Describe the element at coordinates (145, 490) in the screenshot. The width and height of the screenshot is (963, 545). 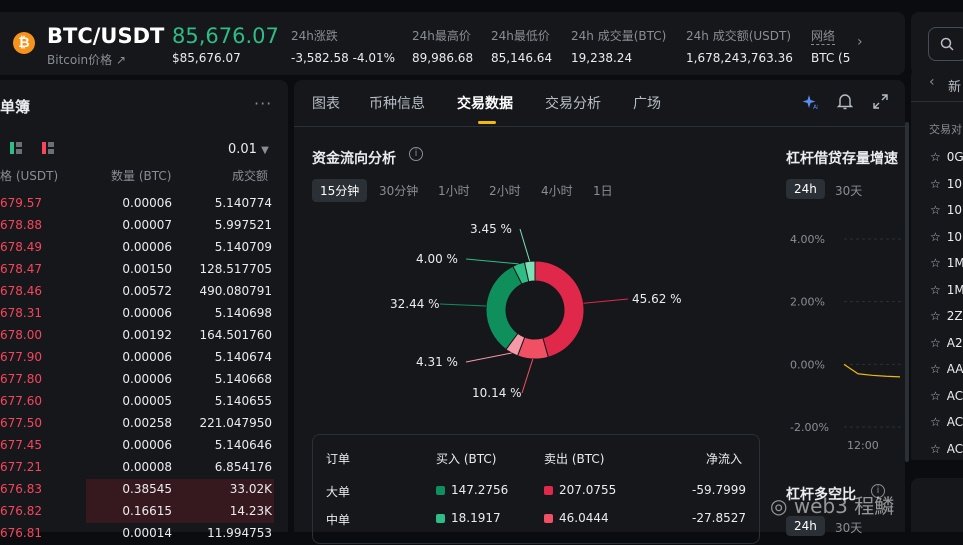
I see `orderbook-row: 676.83 0.38545 33.02K` at that location.